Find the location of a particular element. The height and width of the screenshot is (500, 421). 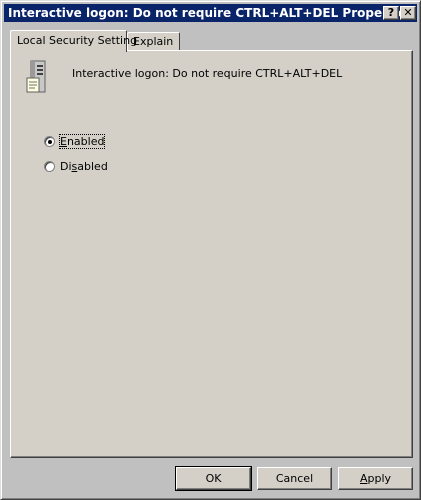

help-button: ? is located at coordinates (391, 13).